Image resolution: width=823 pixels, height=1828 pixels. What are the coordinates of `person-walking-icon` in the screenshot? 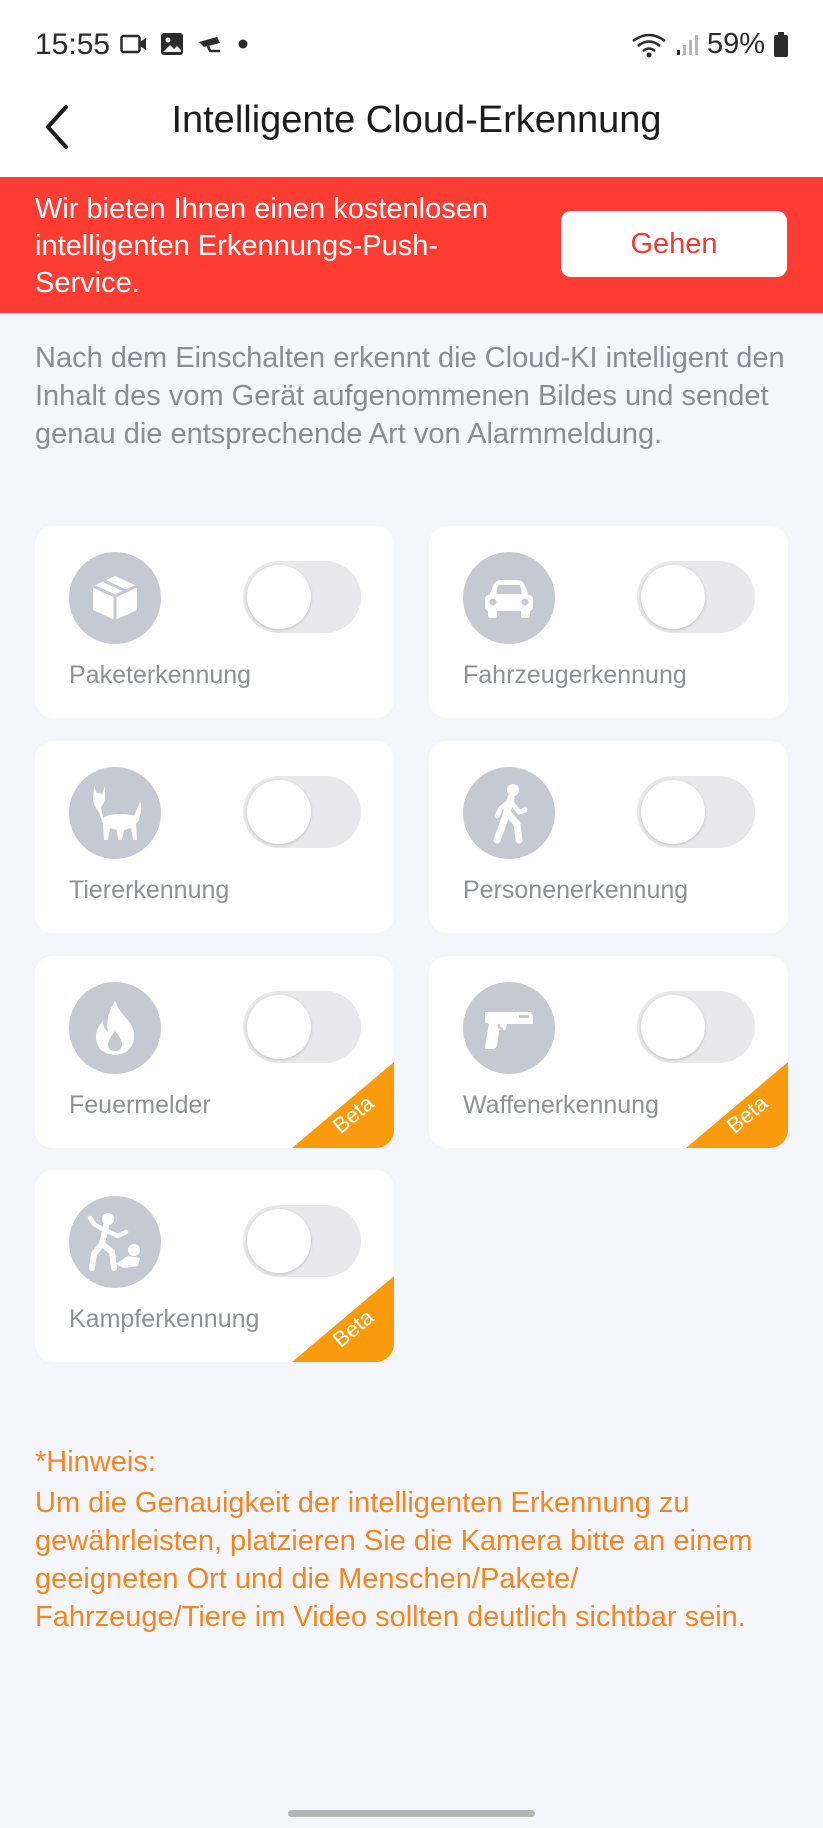 It's located at (509, 813).